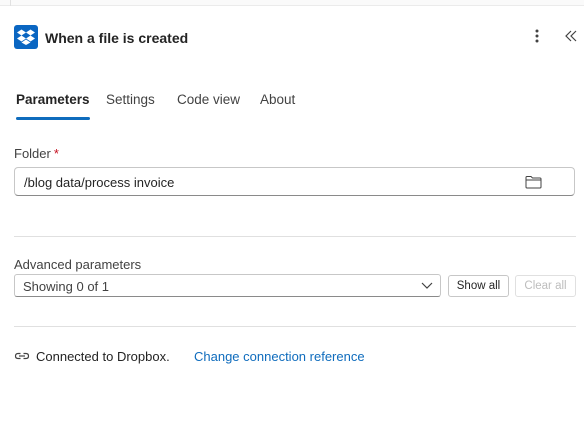 The width and height of the screenshot is (584, 439). Describe the element at coordinates (53, 118) in the screenshot. I see `active-tab-indicator` at that location.